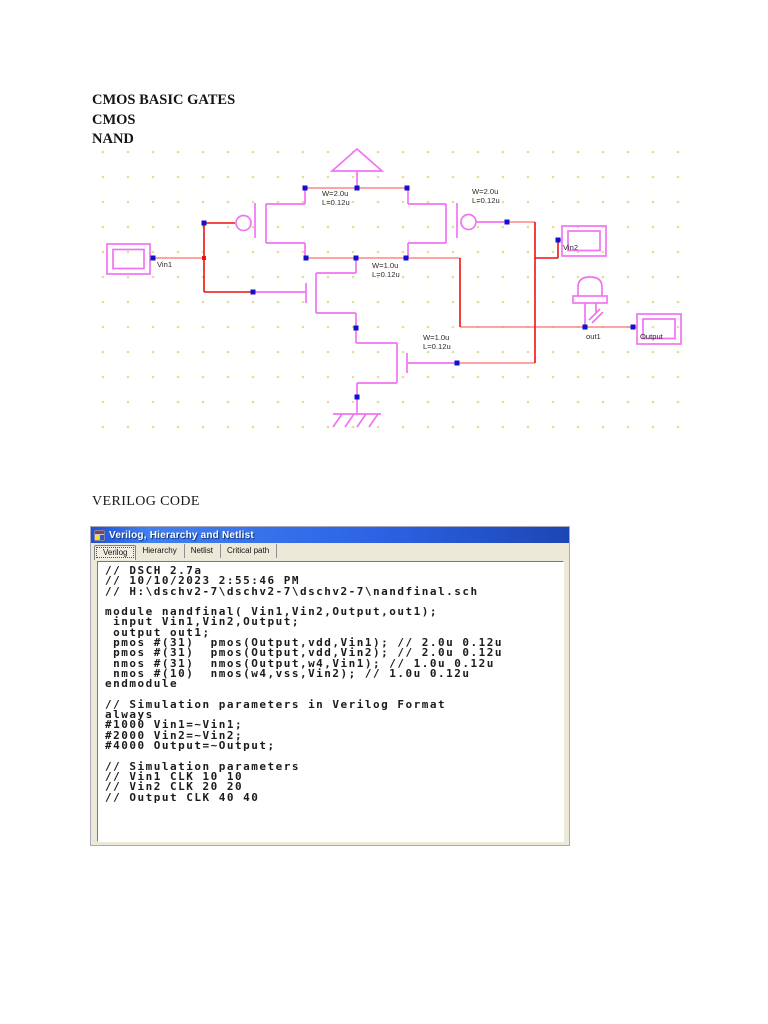 The image size is (768, 1024). Describe the element at coordinates (99, 535) in the screenshot. I see `app-icon` at that location.